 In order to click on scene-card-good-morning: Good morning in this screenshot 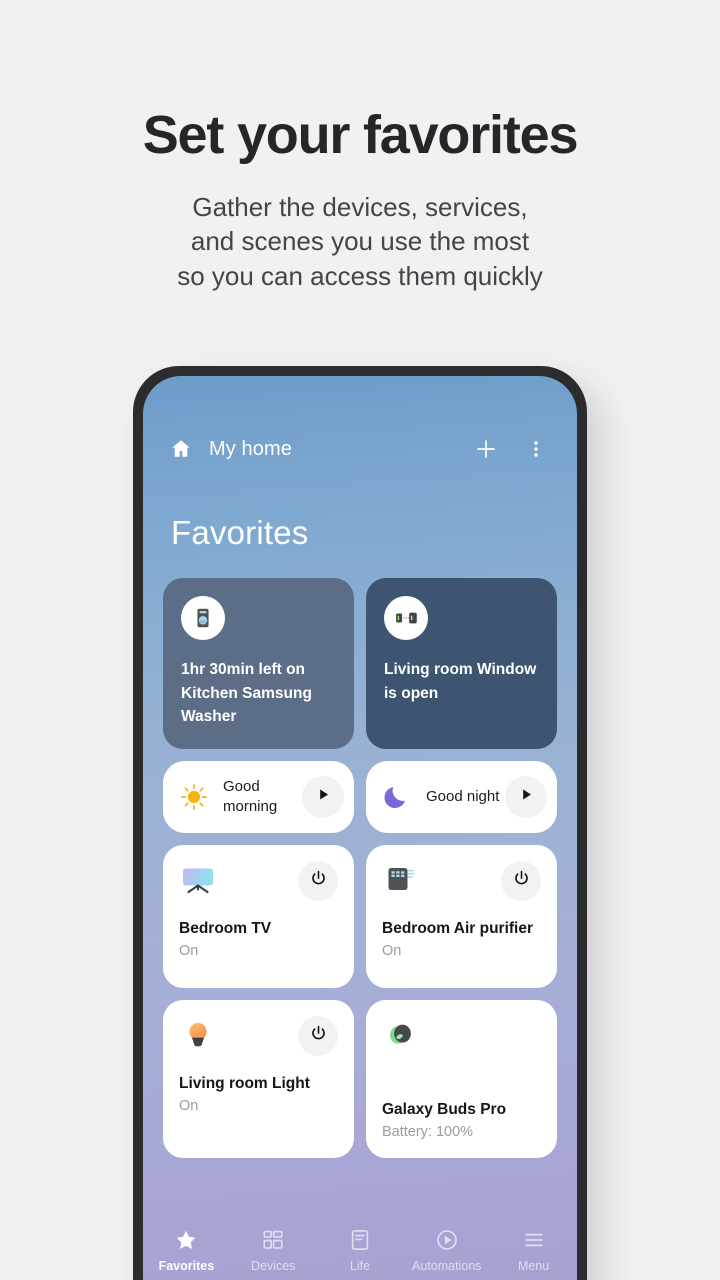, I will do `click(258, 796)`.